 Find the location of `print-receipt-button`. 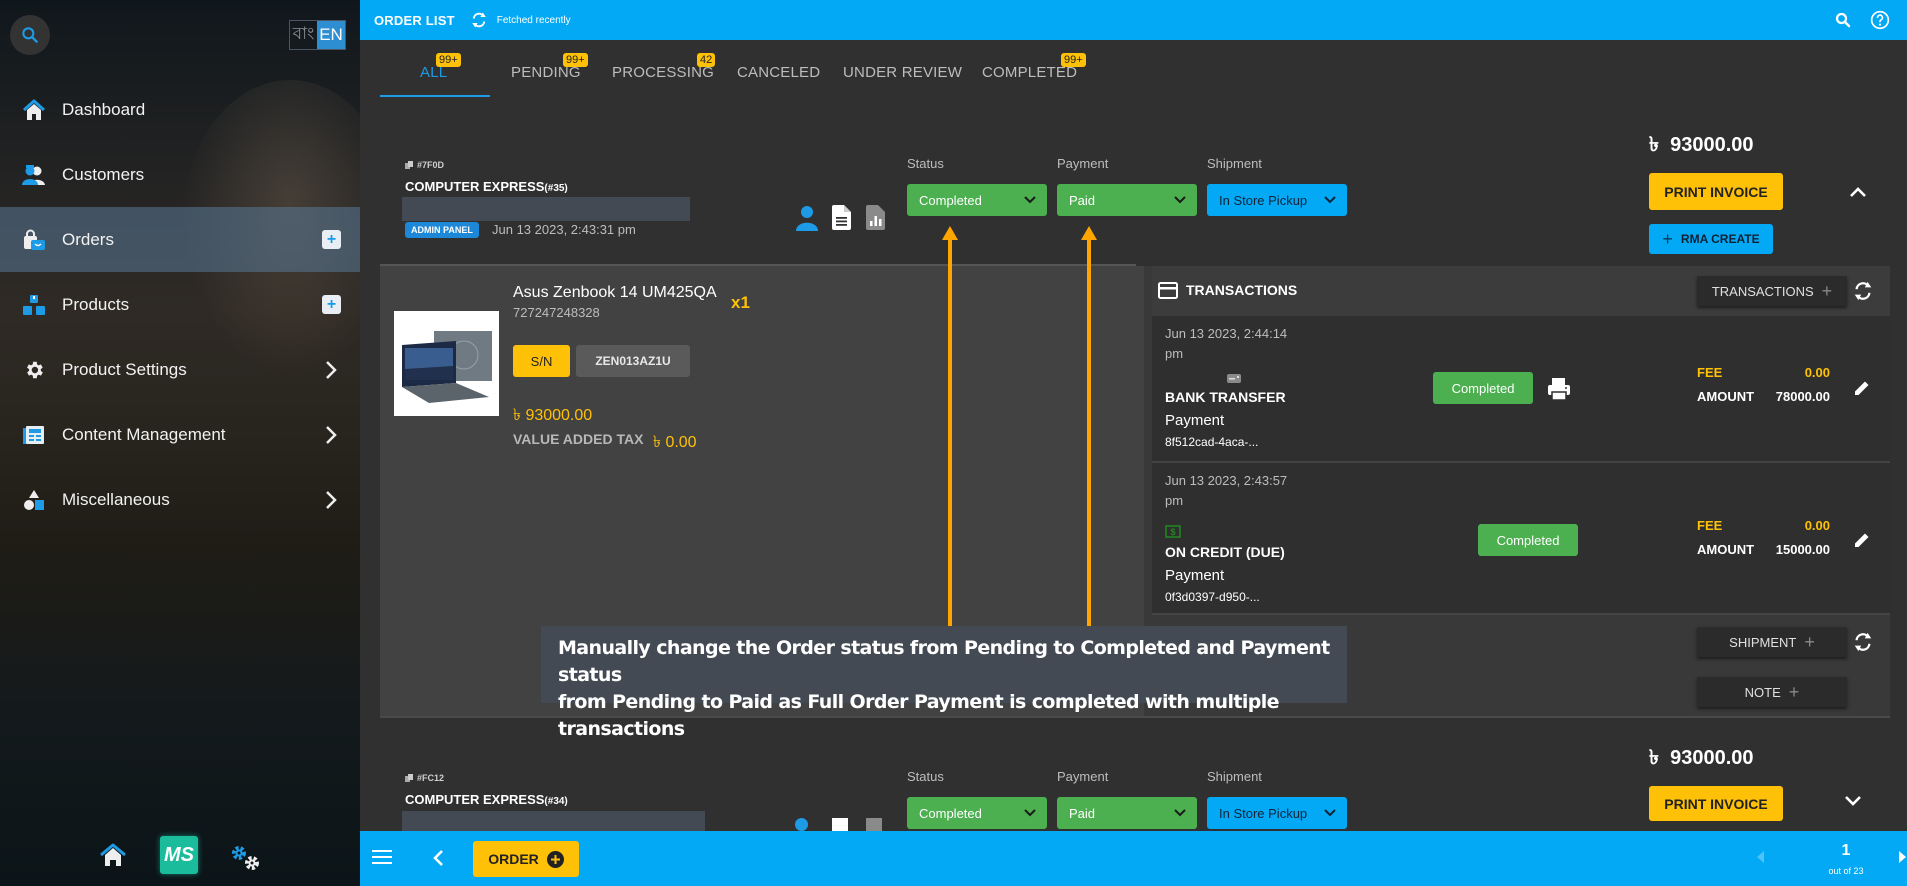

print-receipt-button is located at coordinates (1559, 391).